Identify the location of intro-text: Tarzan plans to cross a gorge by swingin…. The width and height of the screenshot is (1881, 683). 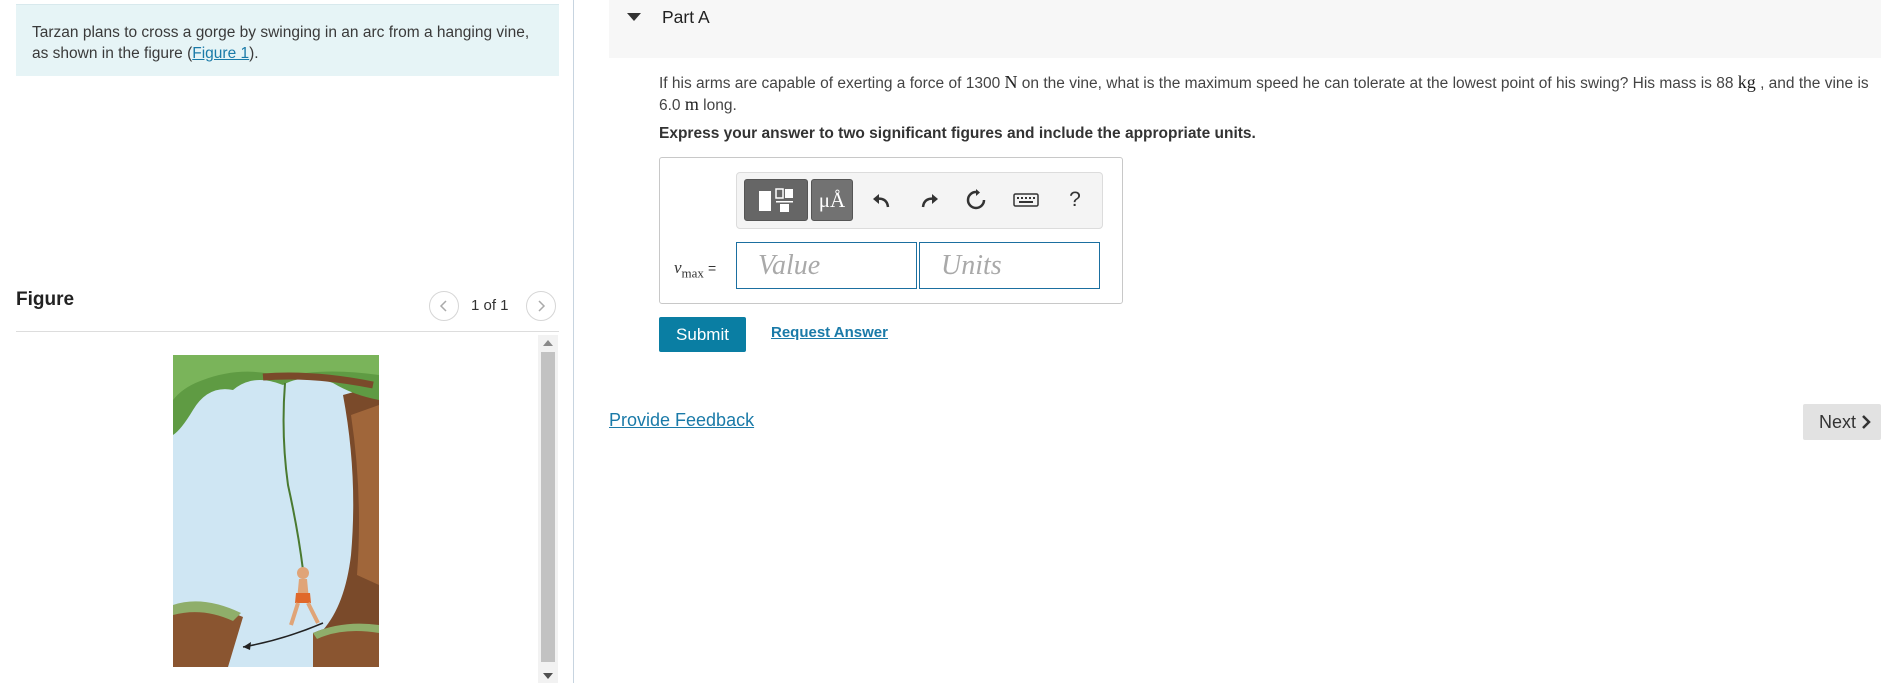
(281, 43).